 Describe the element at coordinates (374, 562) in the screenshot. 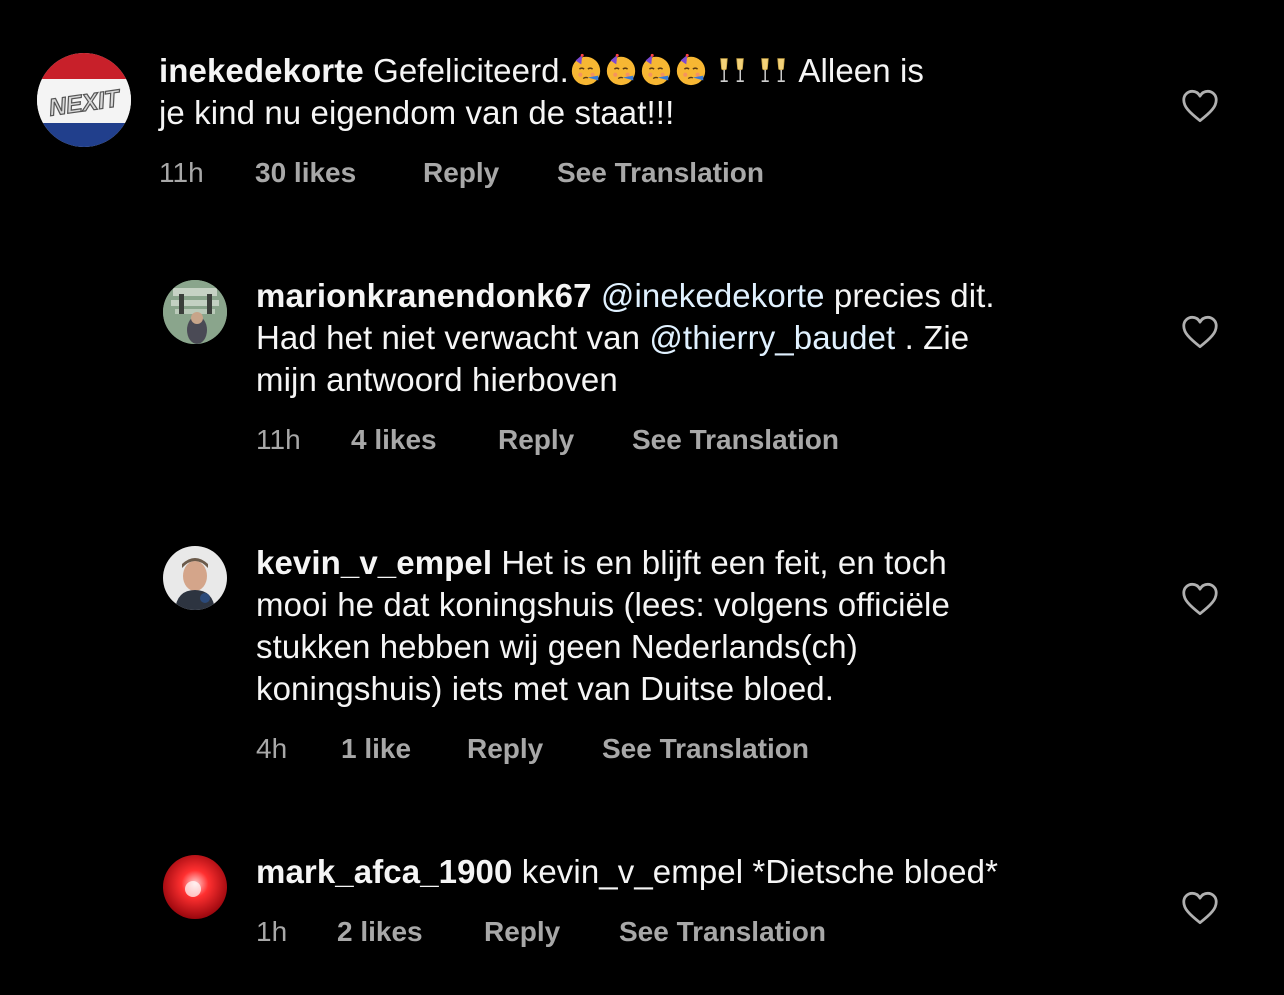

I see `username: kevin_v_empel` at that location.